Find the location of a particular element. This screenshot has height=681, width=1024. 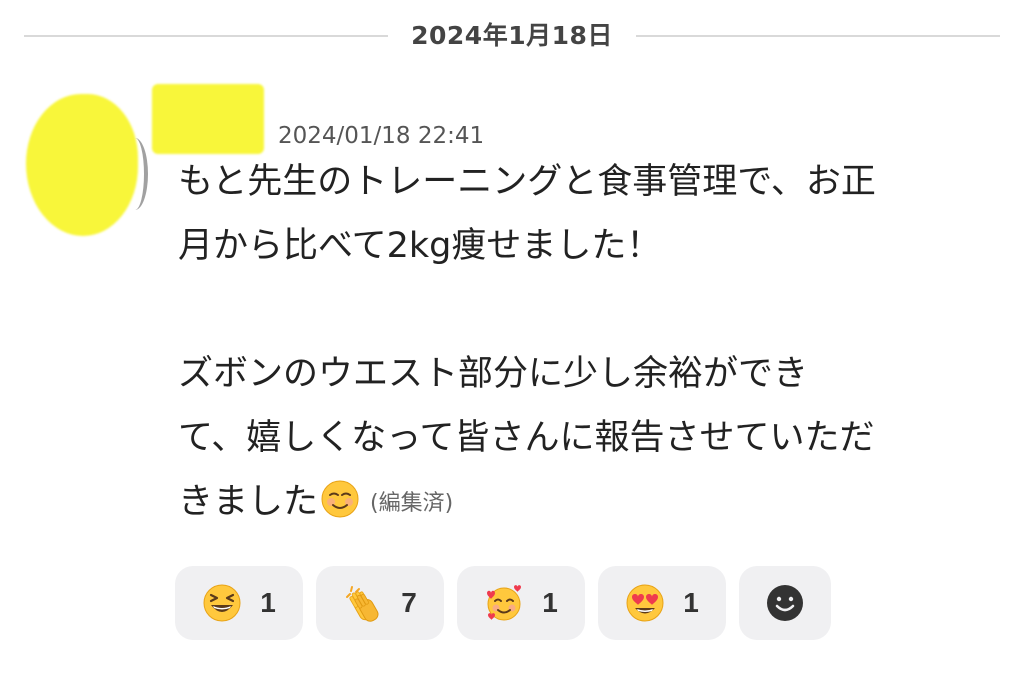

username-redaction is located at coordinates (208, 119).